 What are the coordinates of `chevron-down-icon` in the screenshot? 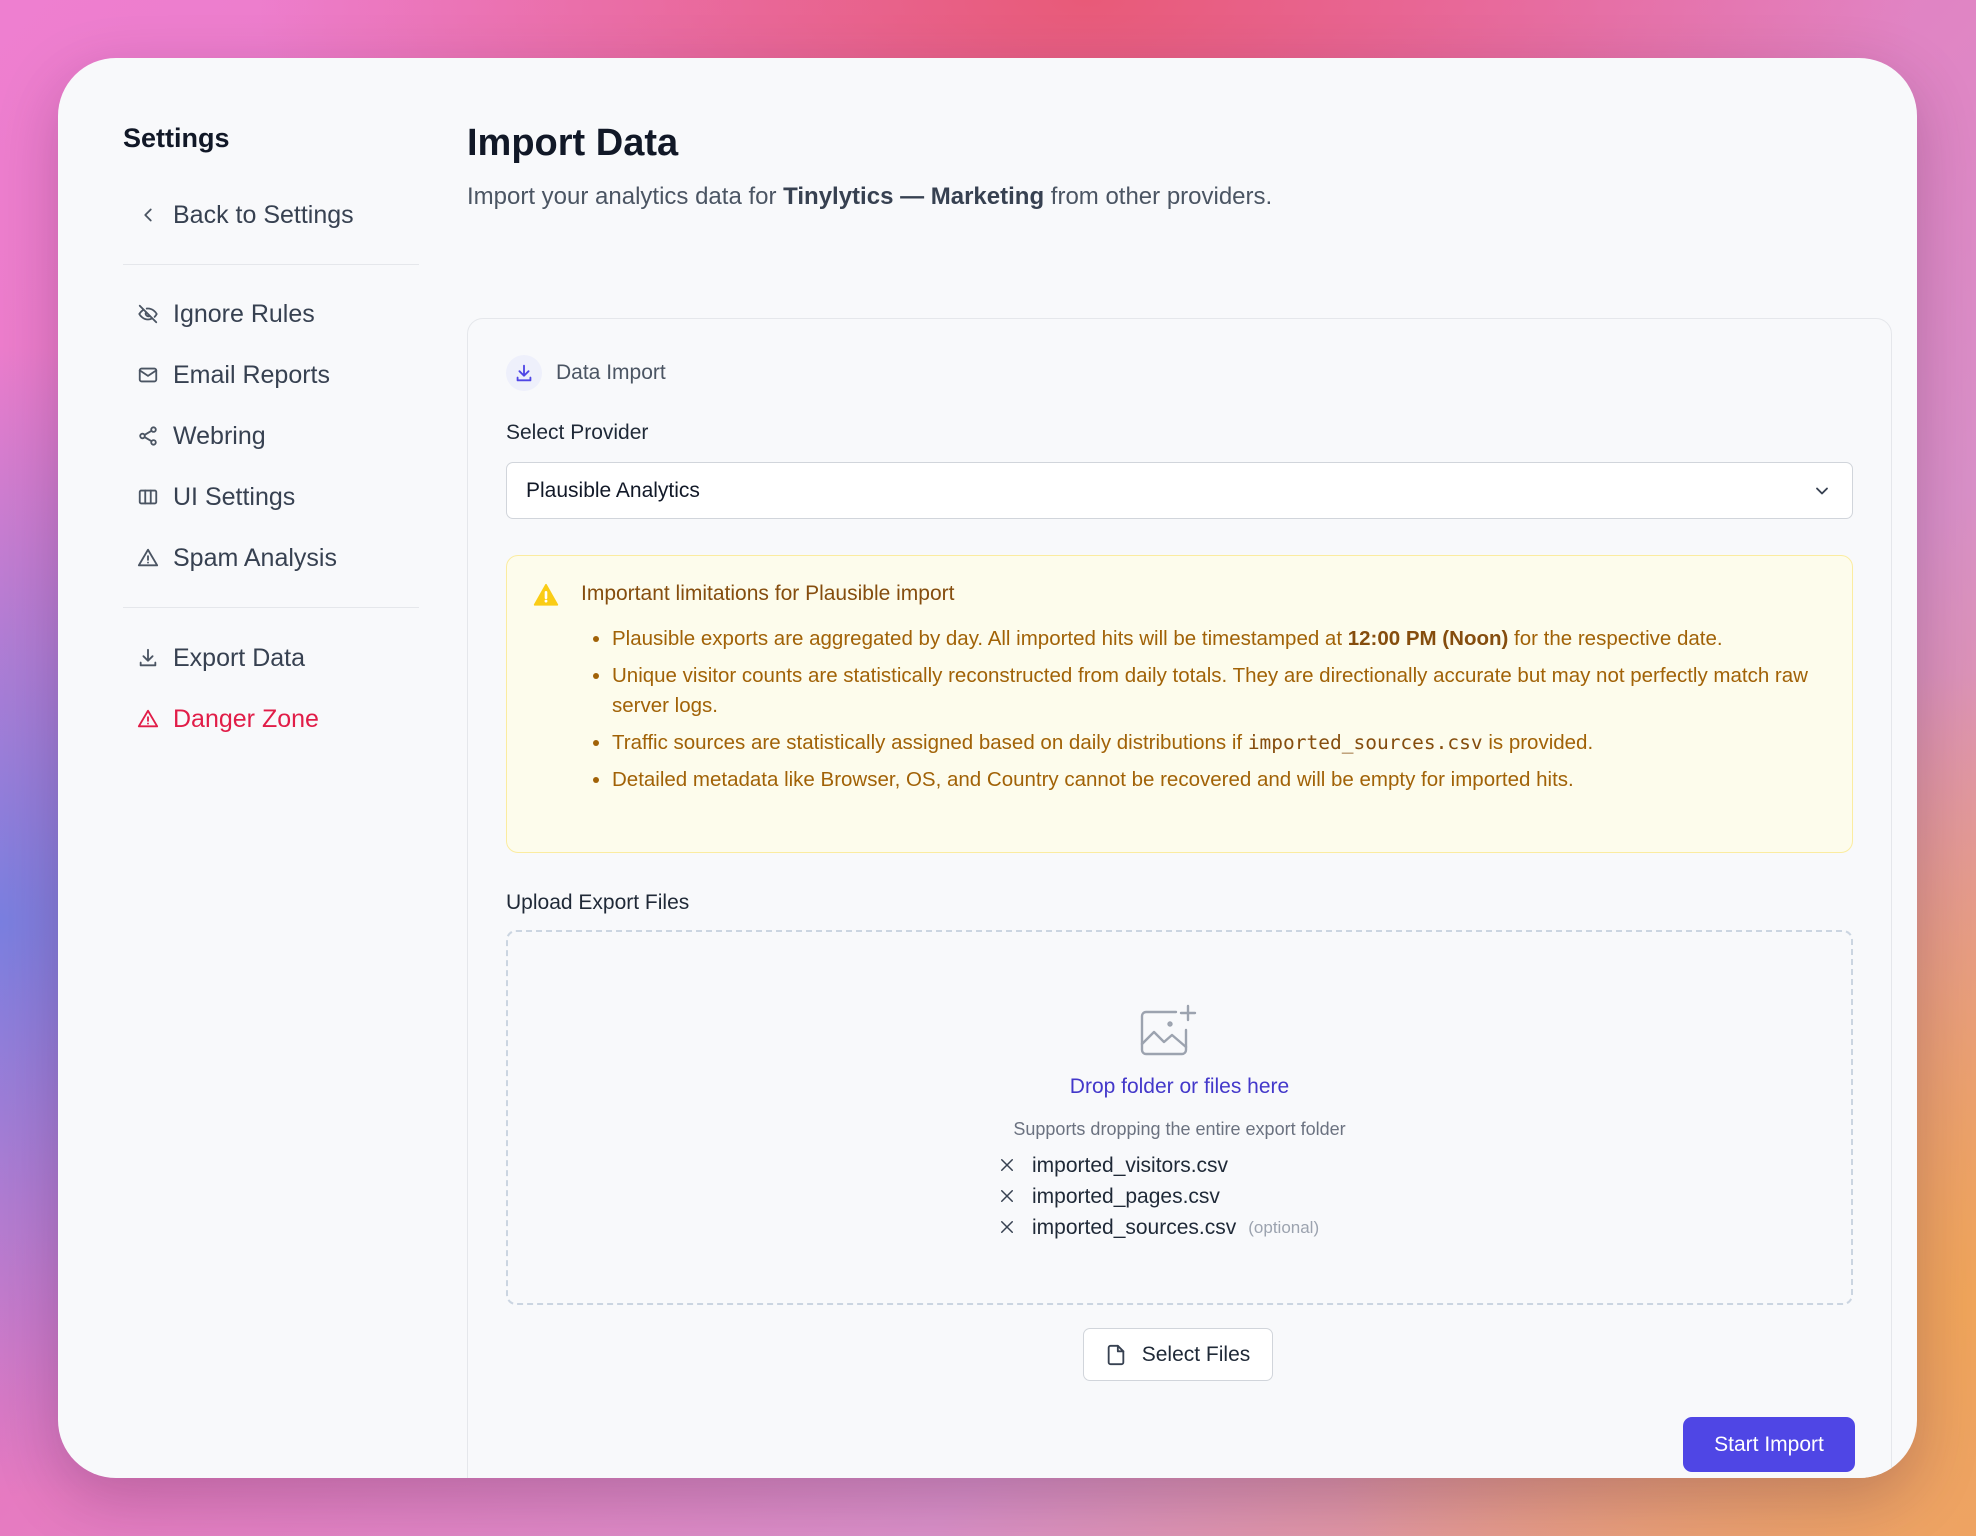 It's located at (1822, 491).